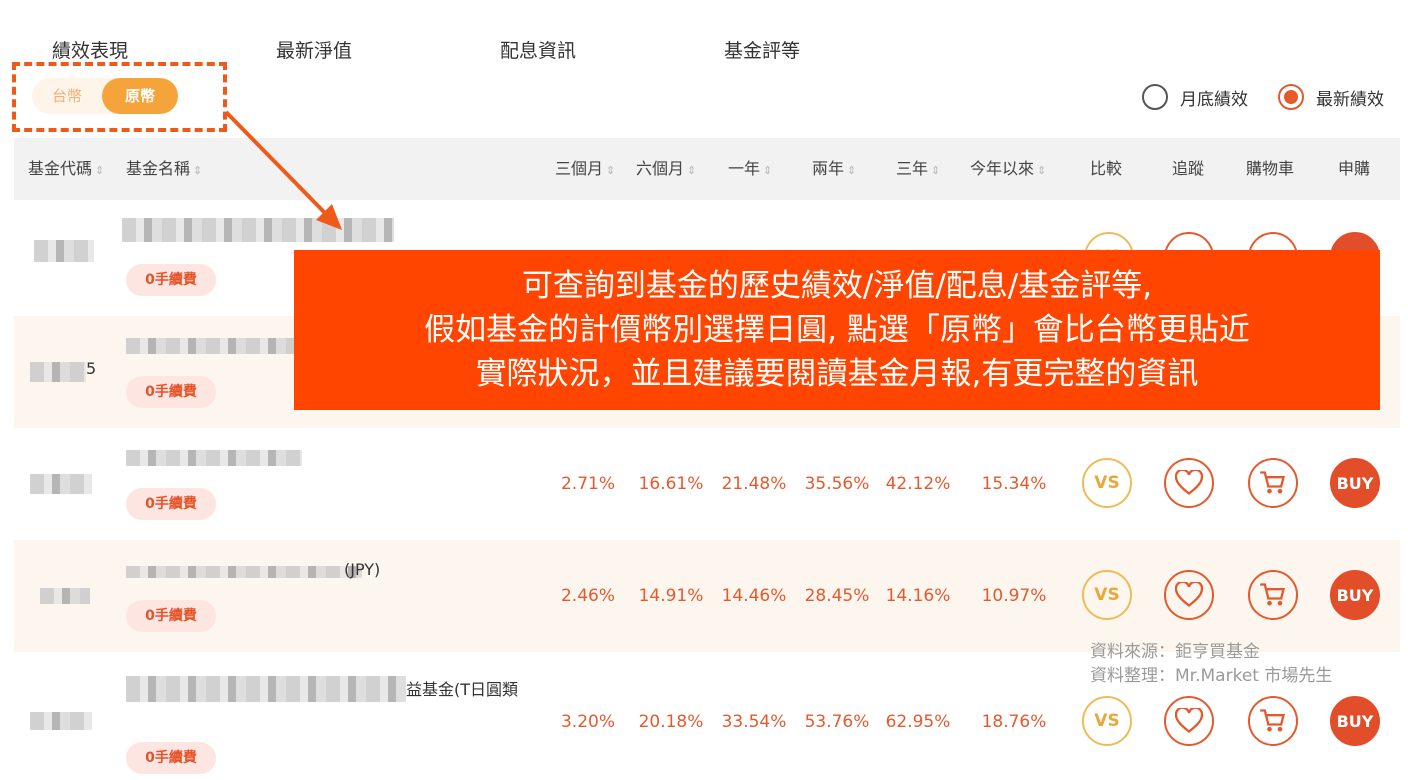  What do you see at coordinates (1211, 676) in the screenshot?
I see `source-line-2: 資料整理：Mr.Market 市場先生` at bounding box center [1211, 676].